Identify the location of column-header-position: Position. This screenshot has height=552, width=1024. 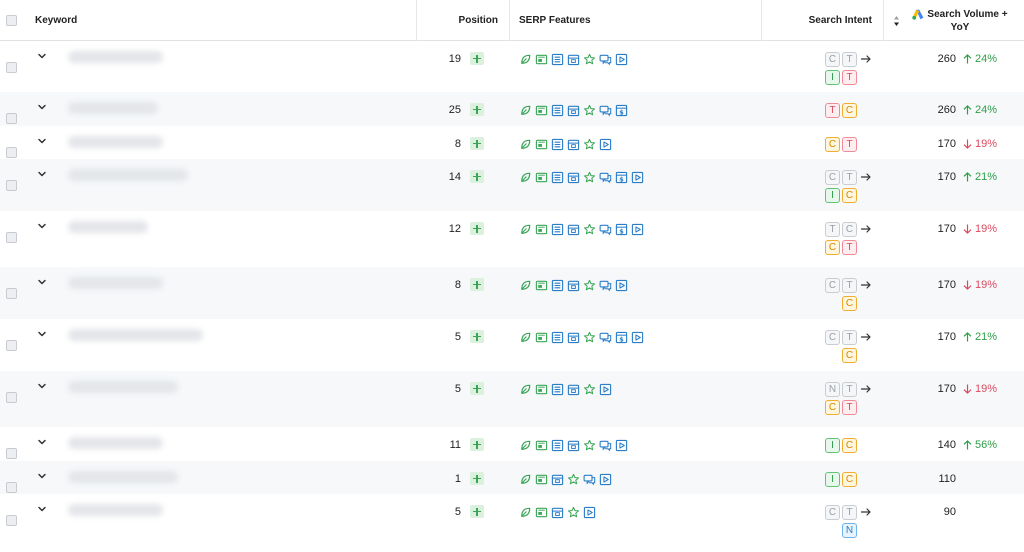
(457, 20).